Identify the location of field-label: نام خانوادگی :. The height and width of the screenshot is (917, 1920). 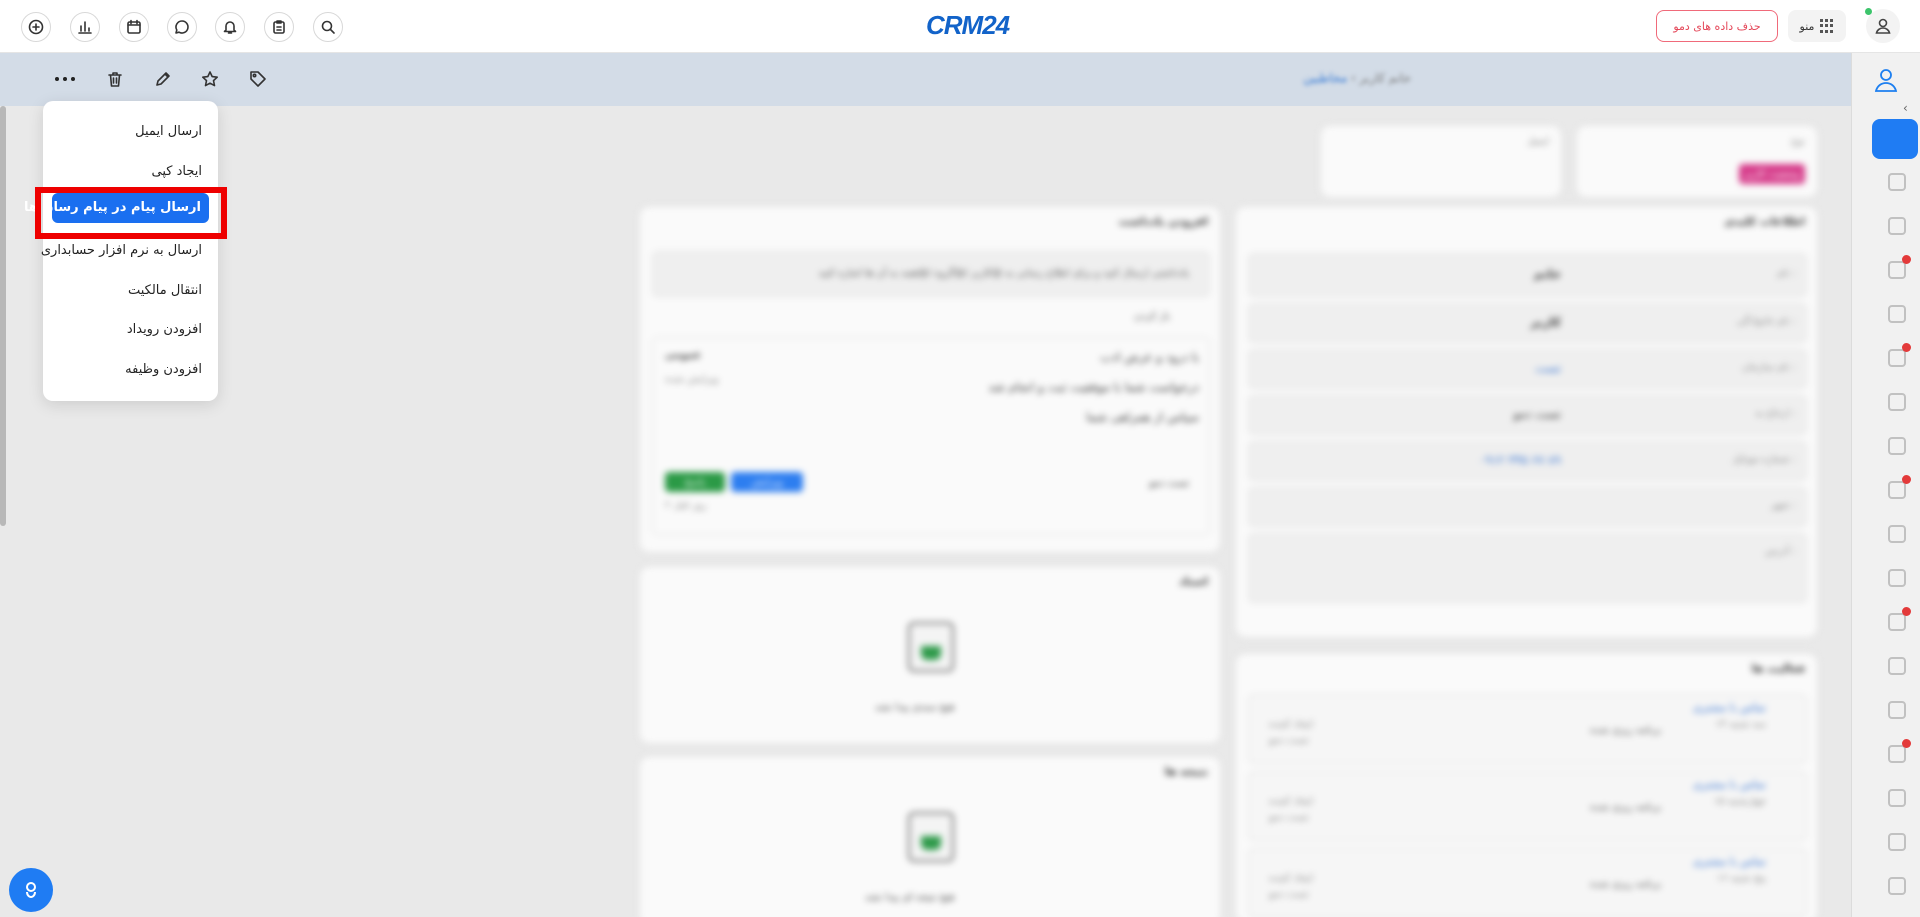
(1766, 321).